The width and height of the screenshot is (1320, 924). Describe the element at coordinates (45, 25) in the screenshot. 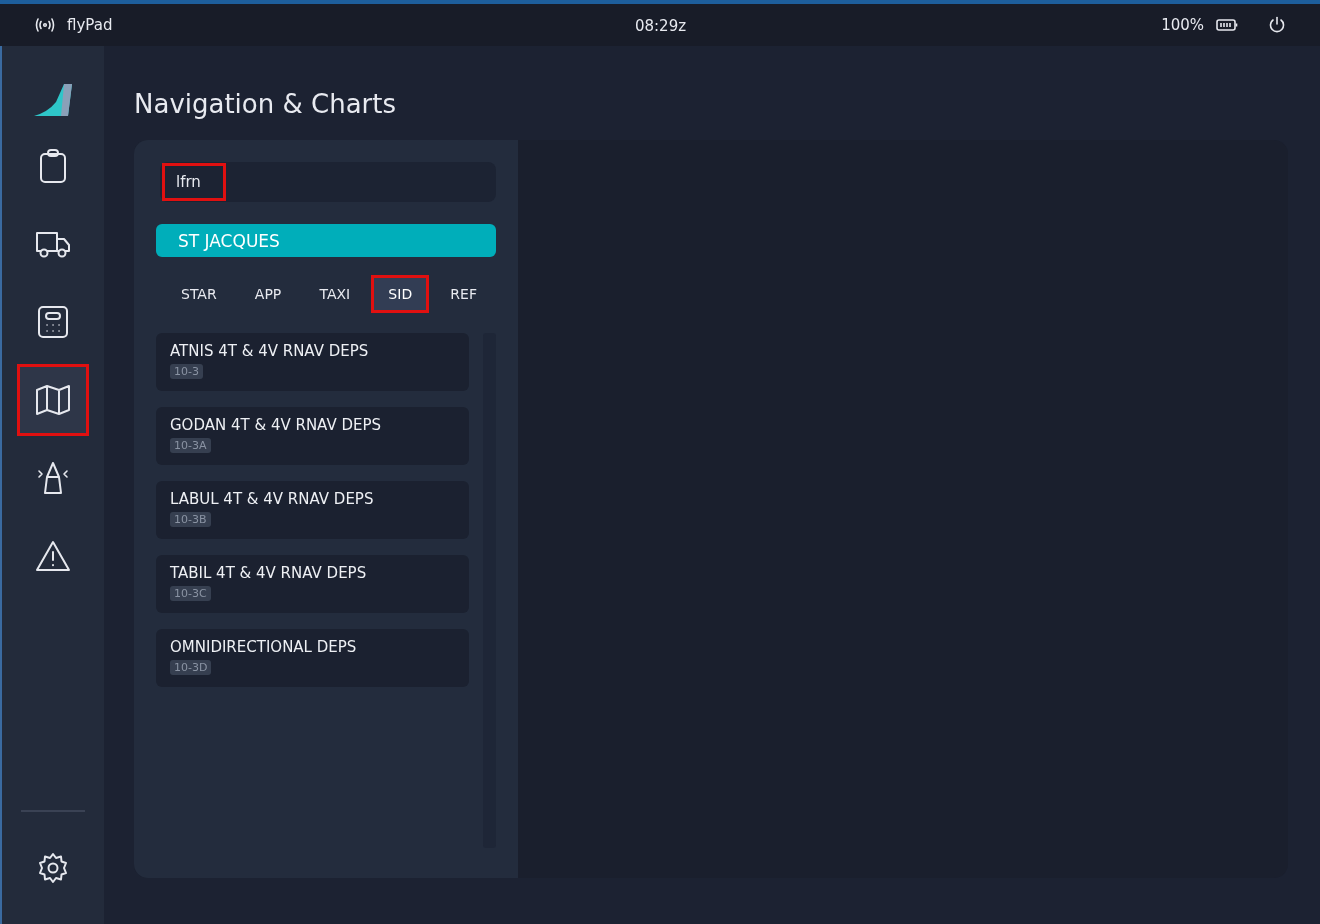

I see `wireless-icon` at that location.